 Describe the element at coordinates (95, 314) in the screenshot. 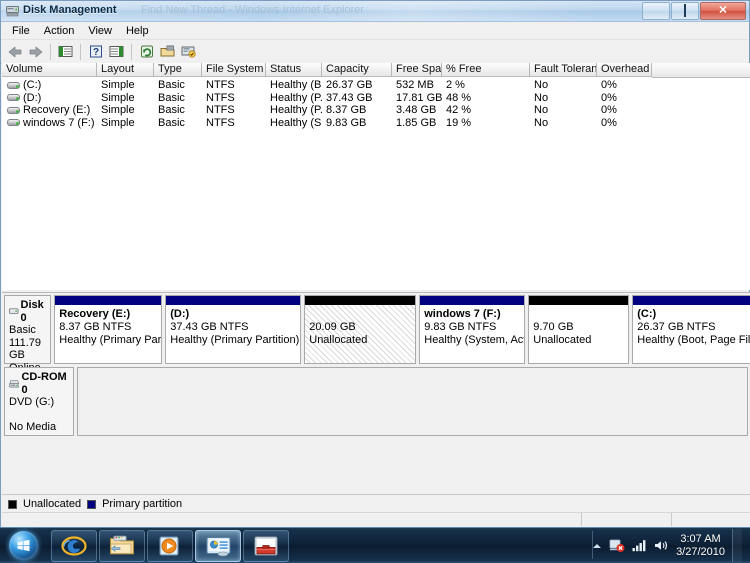

I see `partition-label: Recovery (E:)` at that location.